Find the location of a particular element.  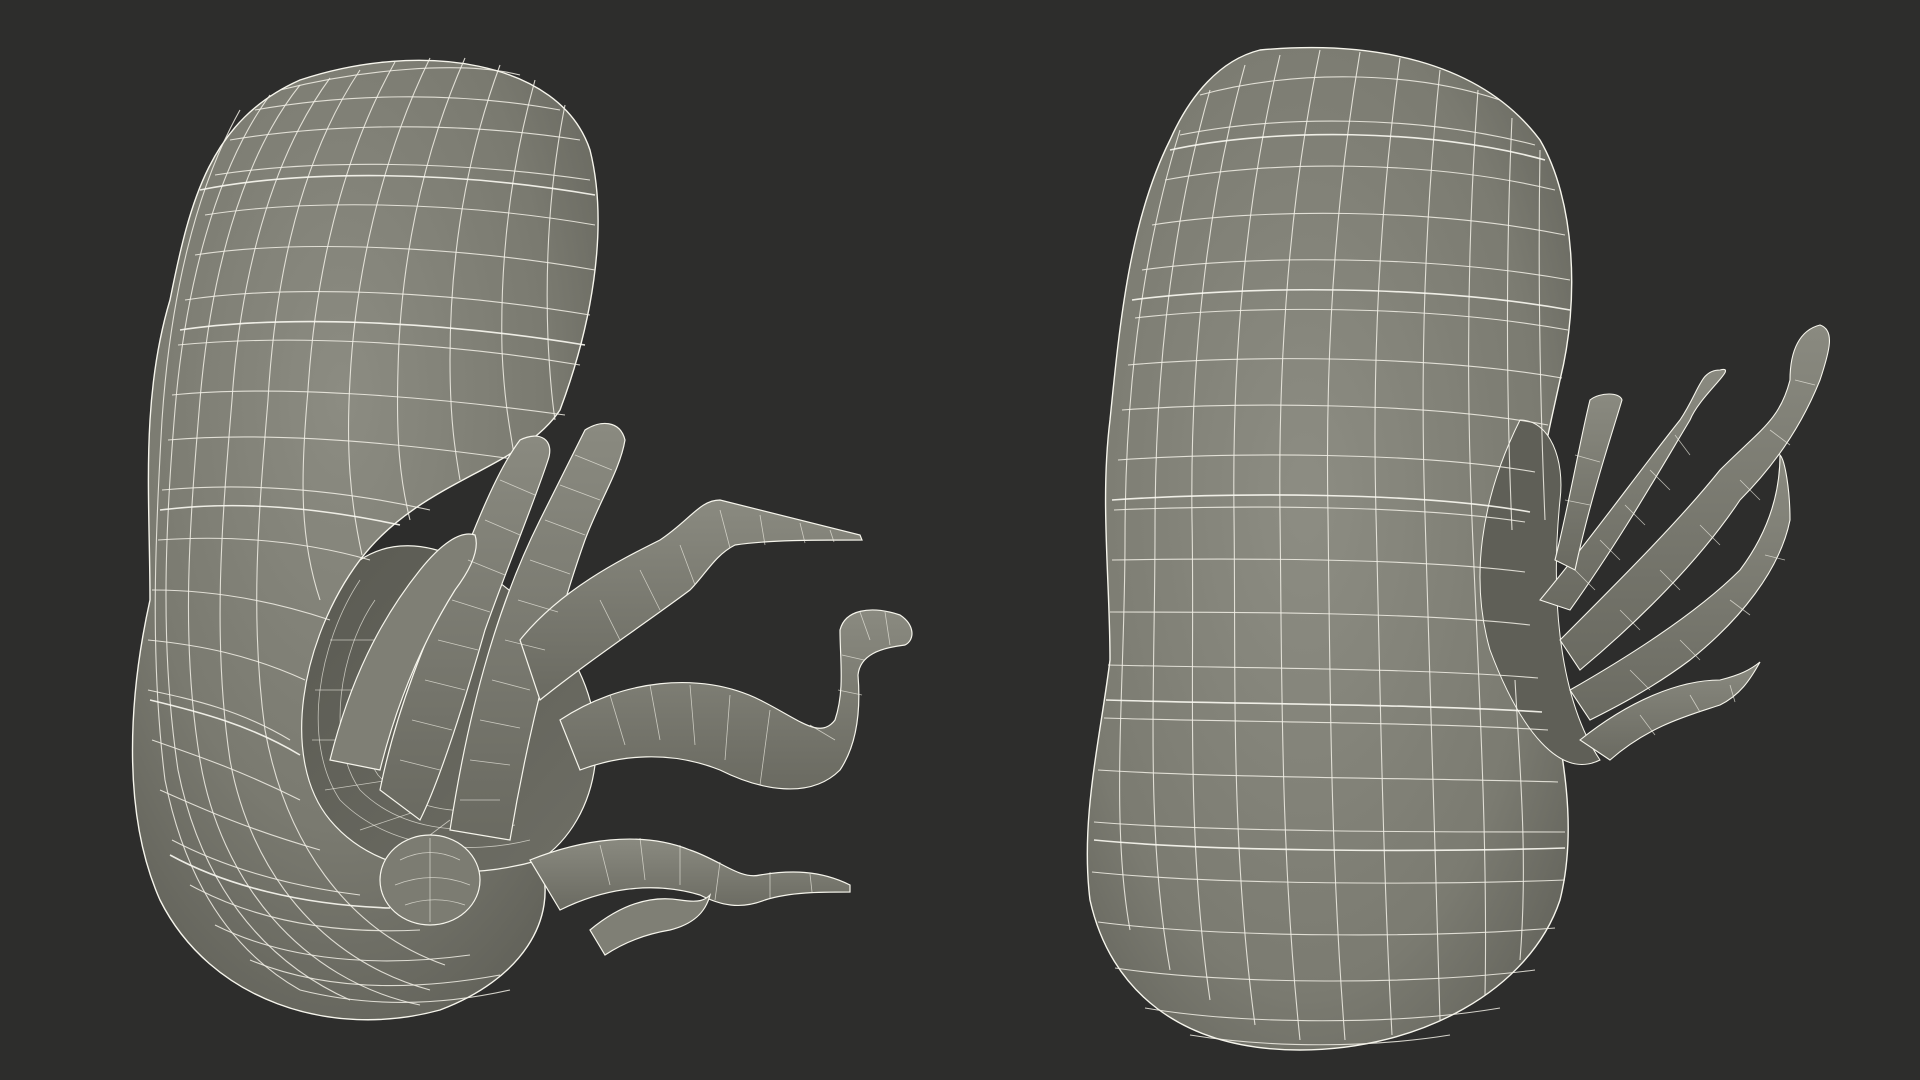

left-vessel-lower is located at coordinates (690, 874).